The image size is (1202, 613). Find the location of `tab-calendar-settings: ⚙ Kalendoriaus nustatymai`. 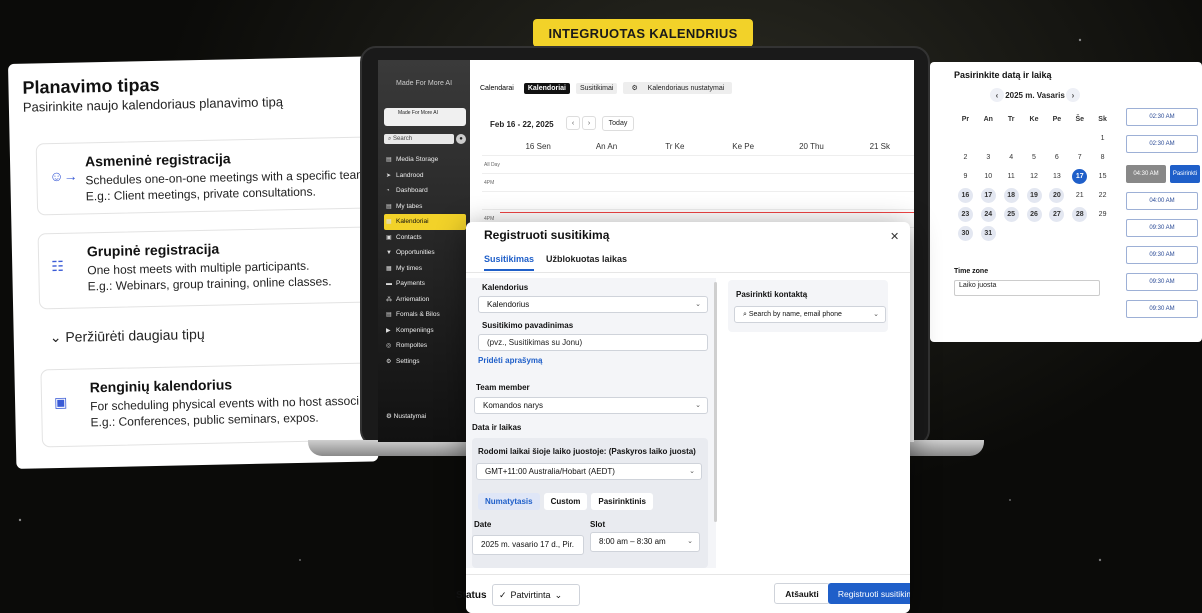

tab-calendar-settings: ⚙ Kalendoriaus nustatymai is located at coordinates (678, 88).